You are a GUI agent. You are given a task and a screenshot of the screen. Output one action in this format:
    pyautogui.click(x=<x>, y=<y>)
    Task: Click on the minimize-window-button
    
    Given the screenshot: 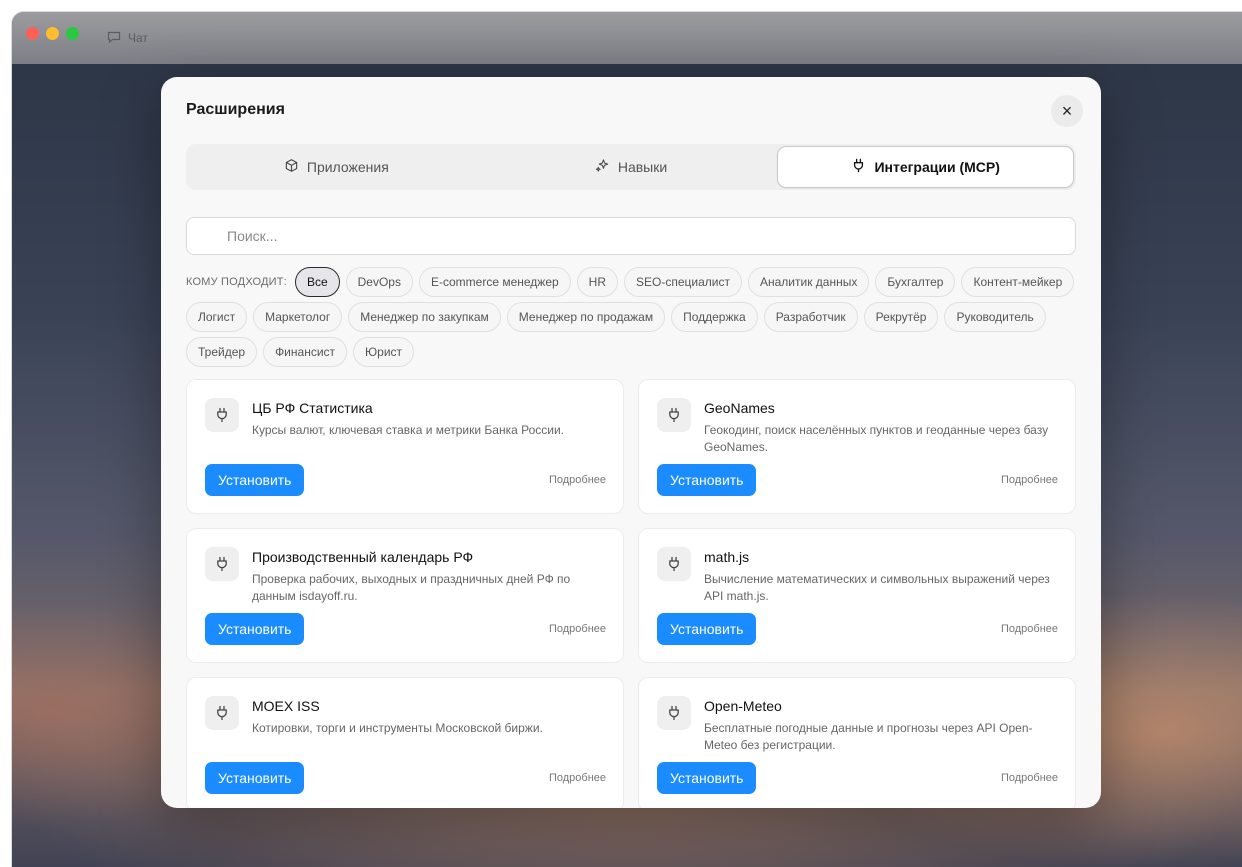 What is the action you would take?
    pyautogui.click(x=52, y=33)
    